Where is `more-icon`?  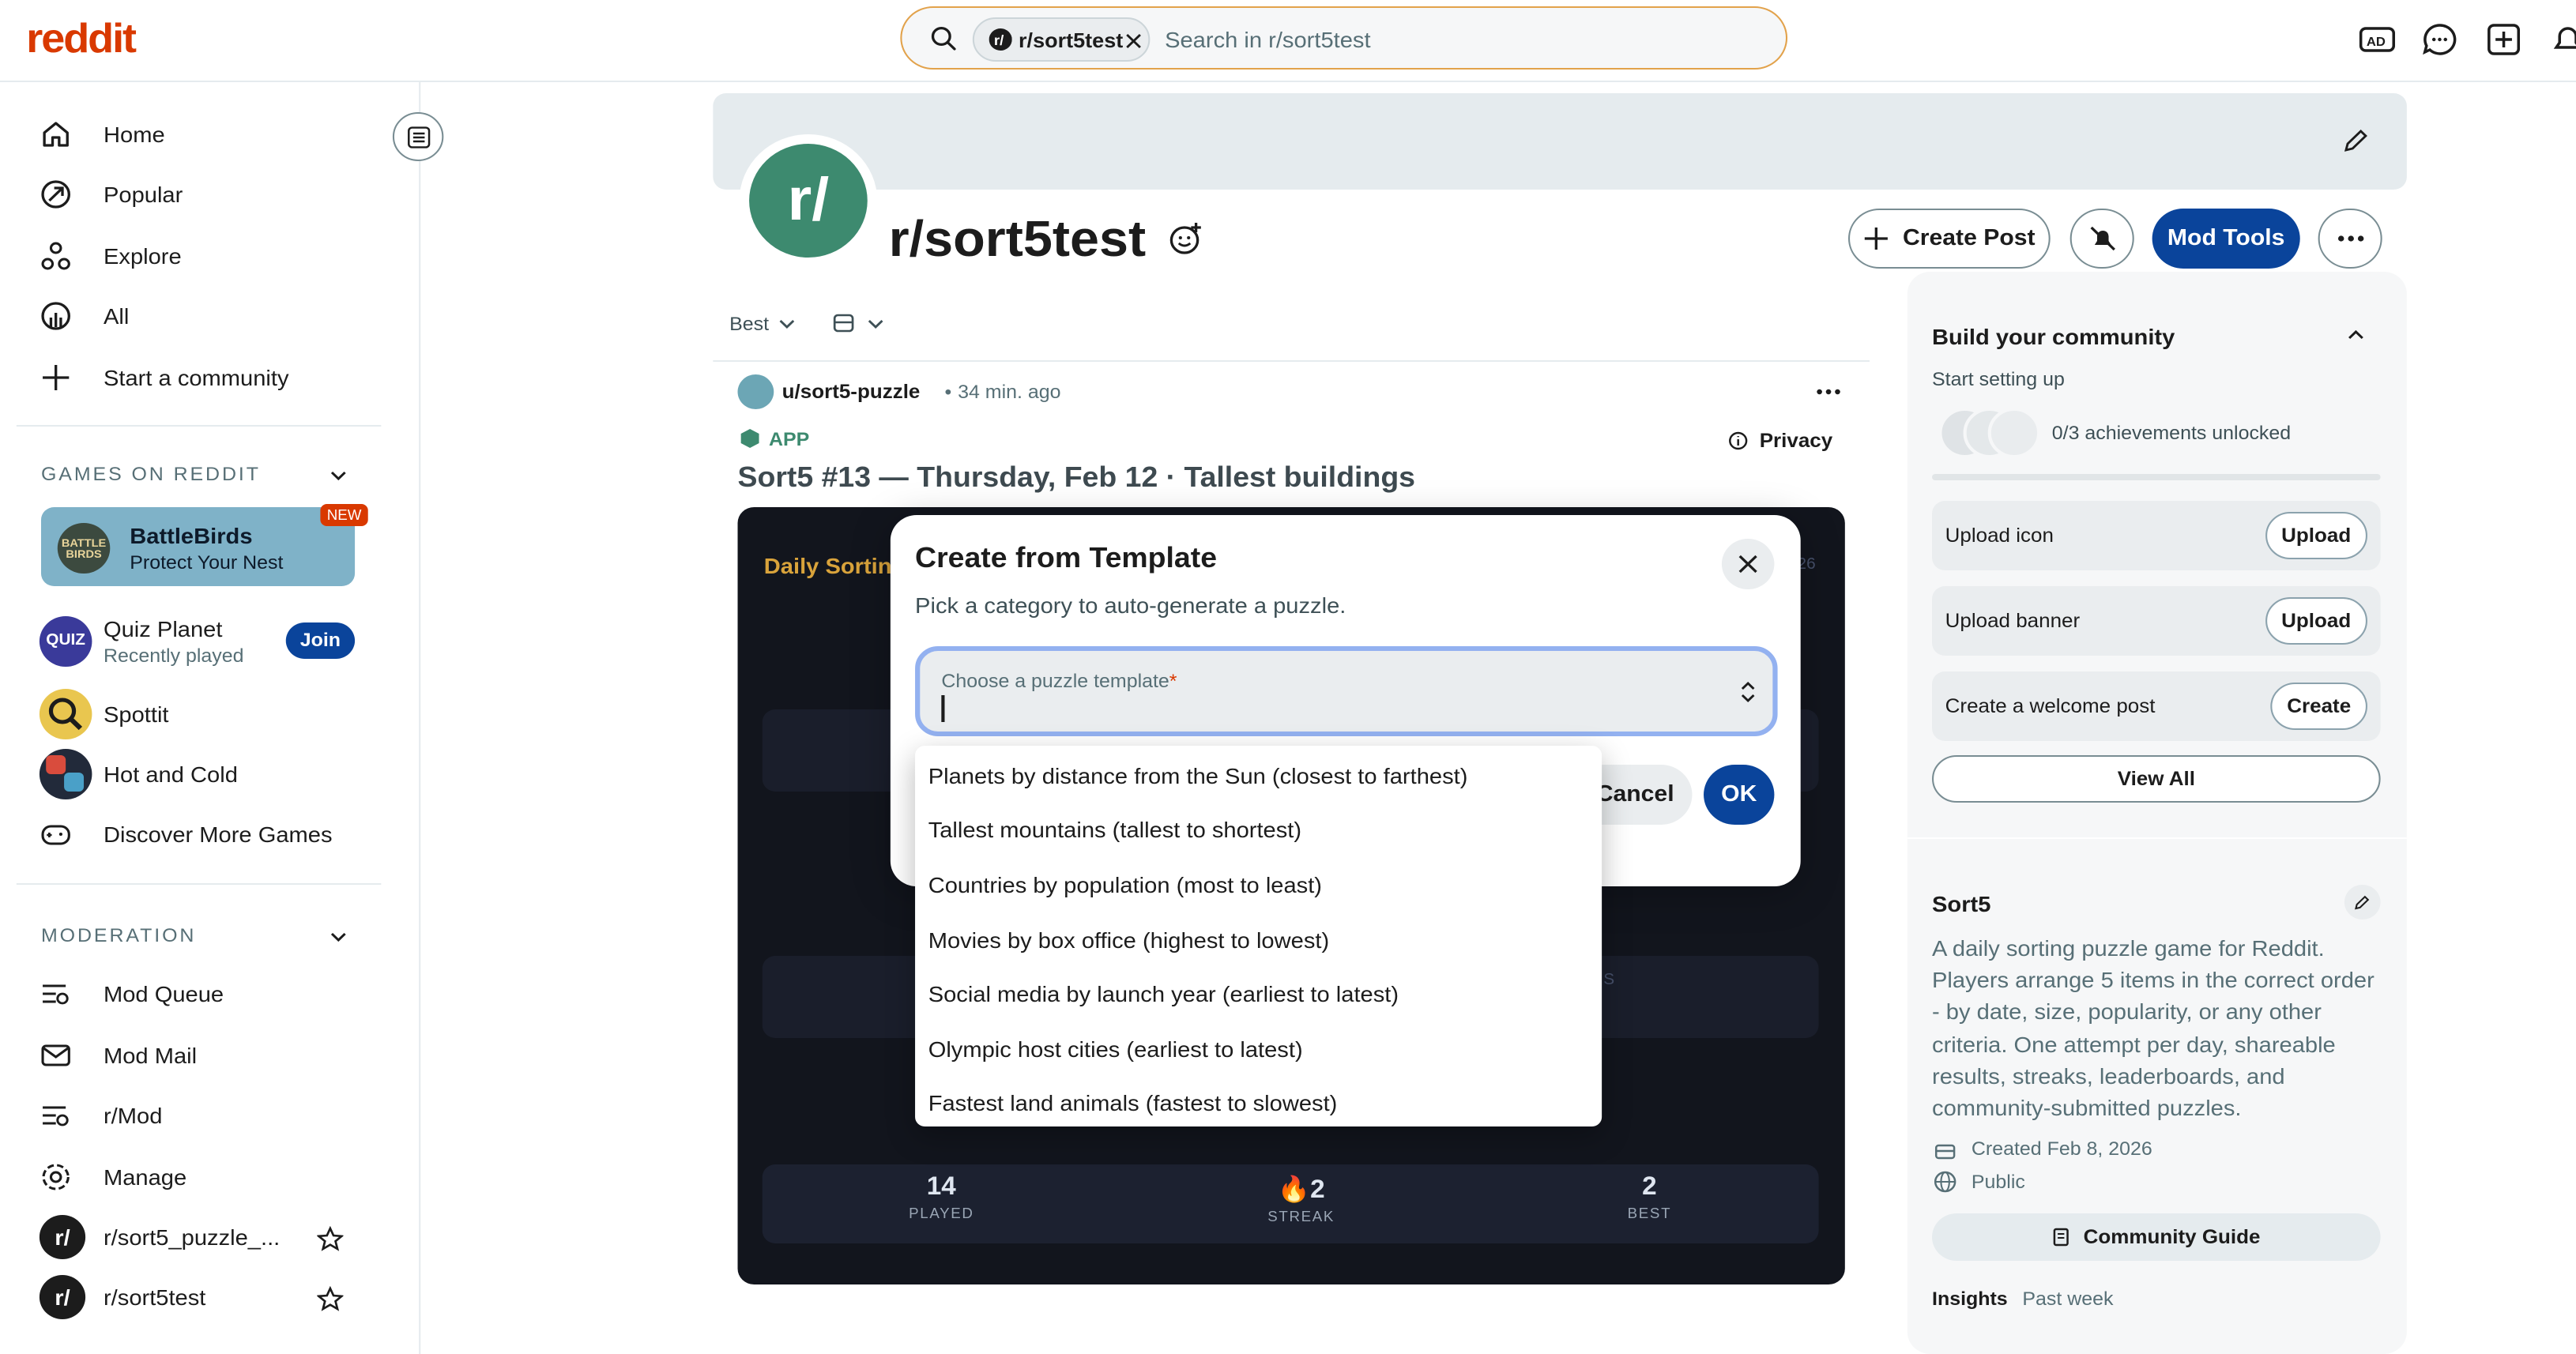 more-icon is located at coordinates (2350, 238).